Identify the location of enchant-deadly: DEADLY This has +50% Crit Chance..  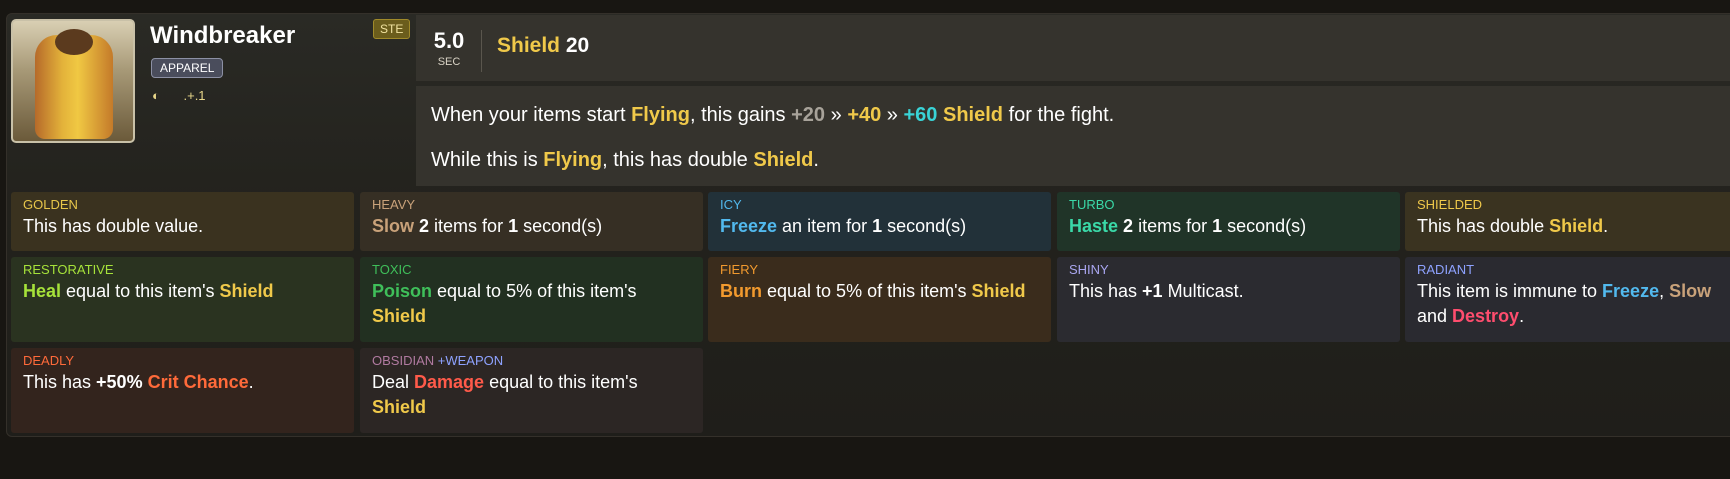
(182, 390).